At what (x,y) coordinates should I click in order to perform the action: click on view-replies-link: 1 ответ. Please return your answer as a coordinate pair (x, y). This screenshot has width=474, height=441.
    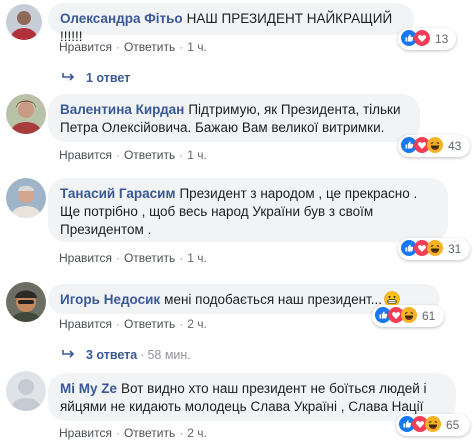
    Looking at the image, I should click on (96, 78).